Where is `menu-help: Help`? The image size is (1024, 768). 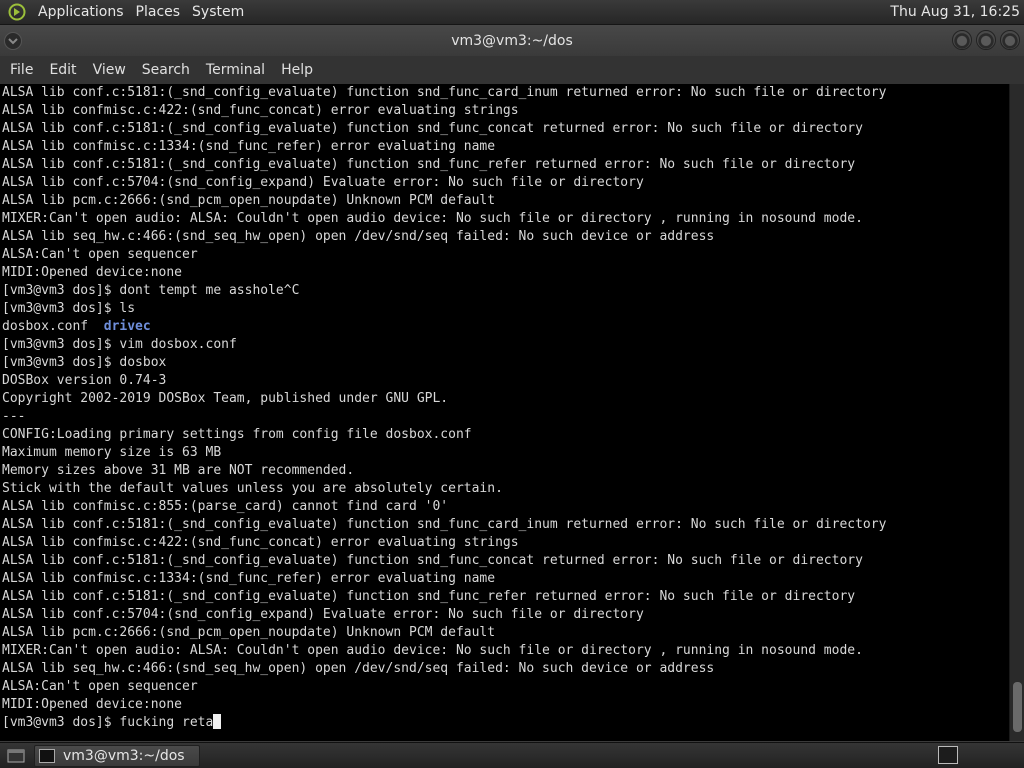 menu-help: Help is located at coordinates (297, 70).